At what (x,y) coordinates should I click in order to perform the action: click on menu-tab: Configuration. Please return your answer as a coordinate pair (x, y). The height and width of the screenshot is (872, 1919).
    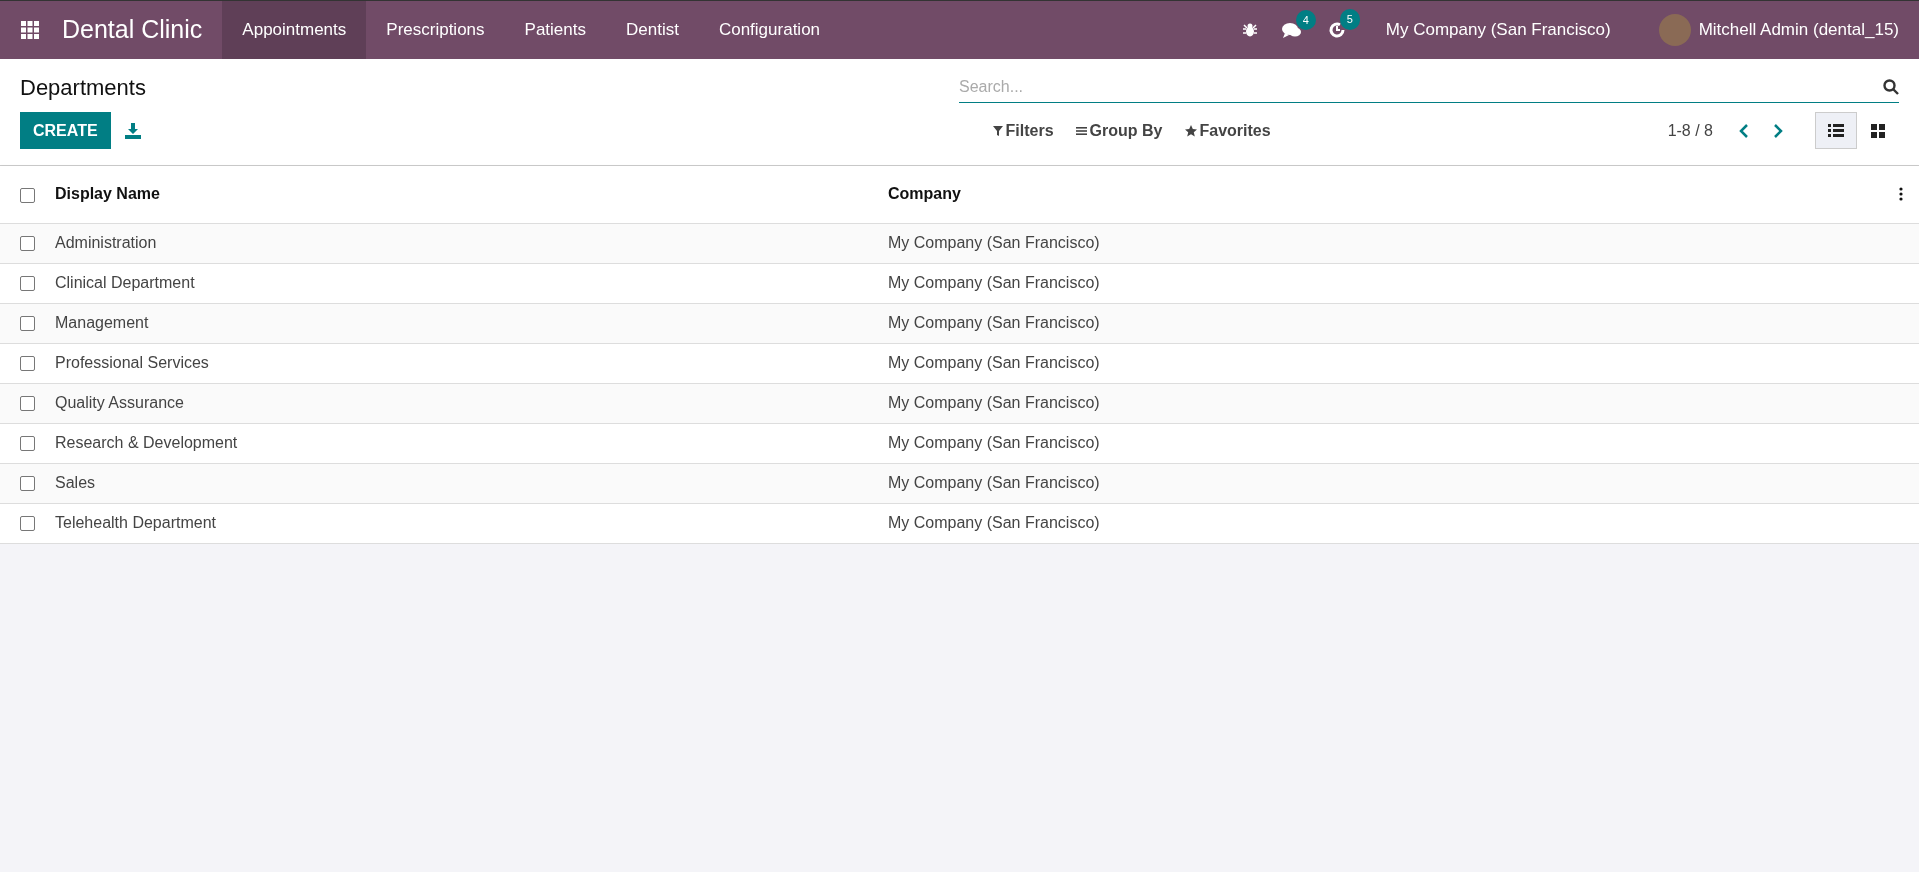
    Looking at the image, I should click on (769, 30).